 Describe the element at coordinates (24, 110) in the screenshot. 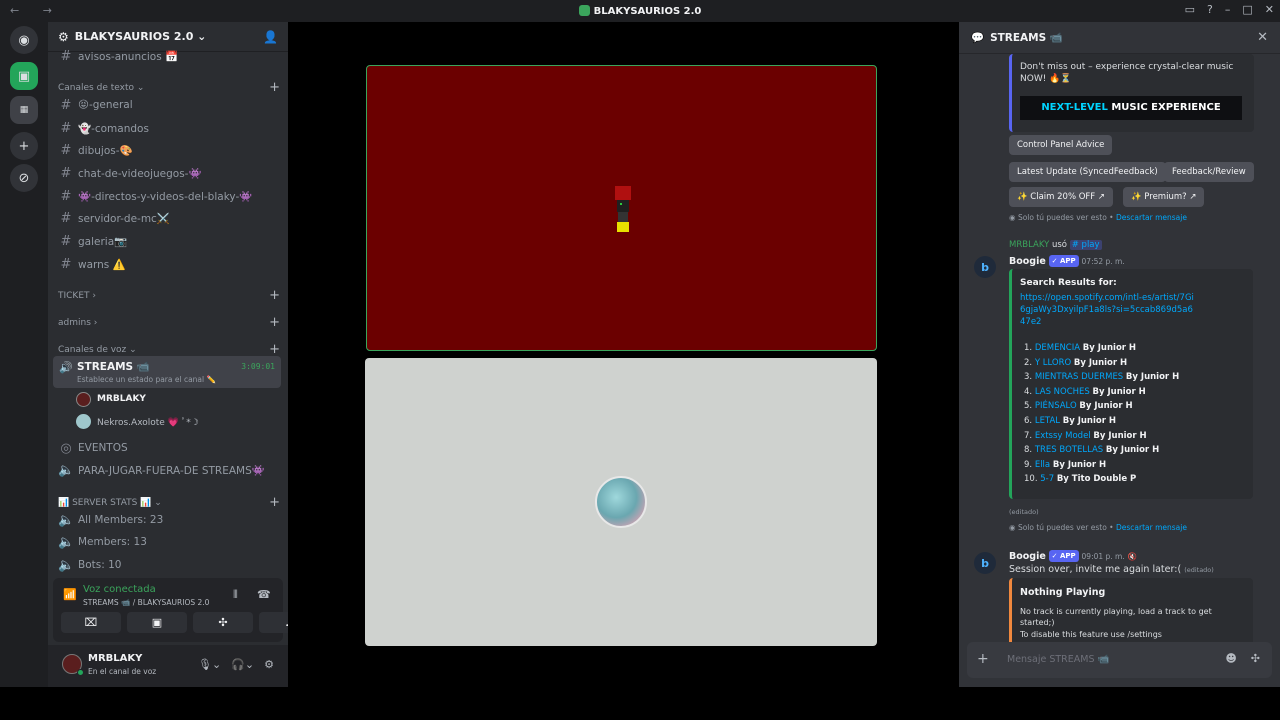

I see `server-folder-icon: ▦` at that location.